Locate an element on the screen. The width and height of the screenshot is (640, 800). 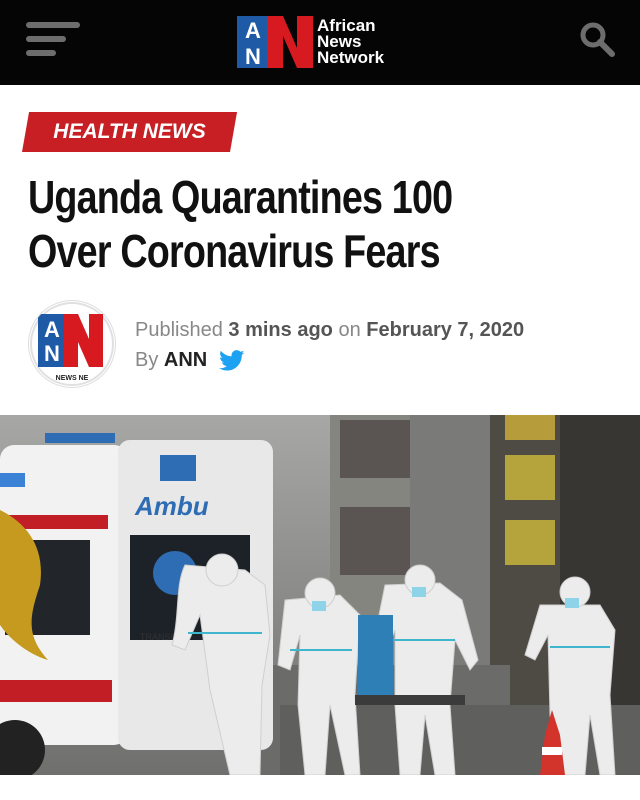
site-logo: A N African News Network is located at coordinates (310, 42).